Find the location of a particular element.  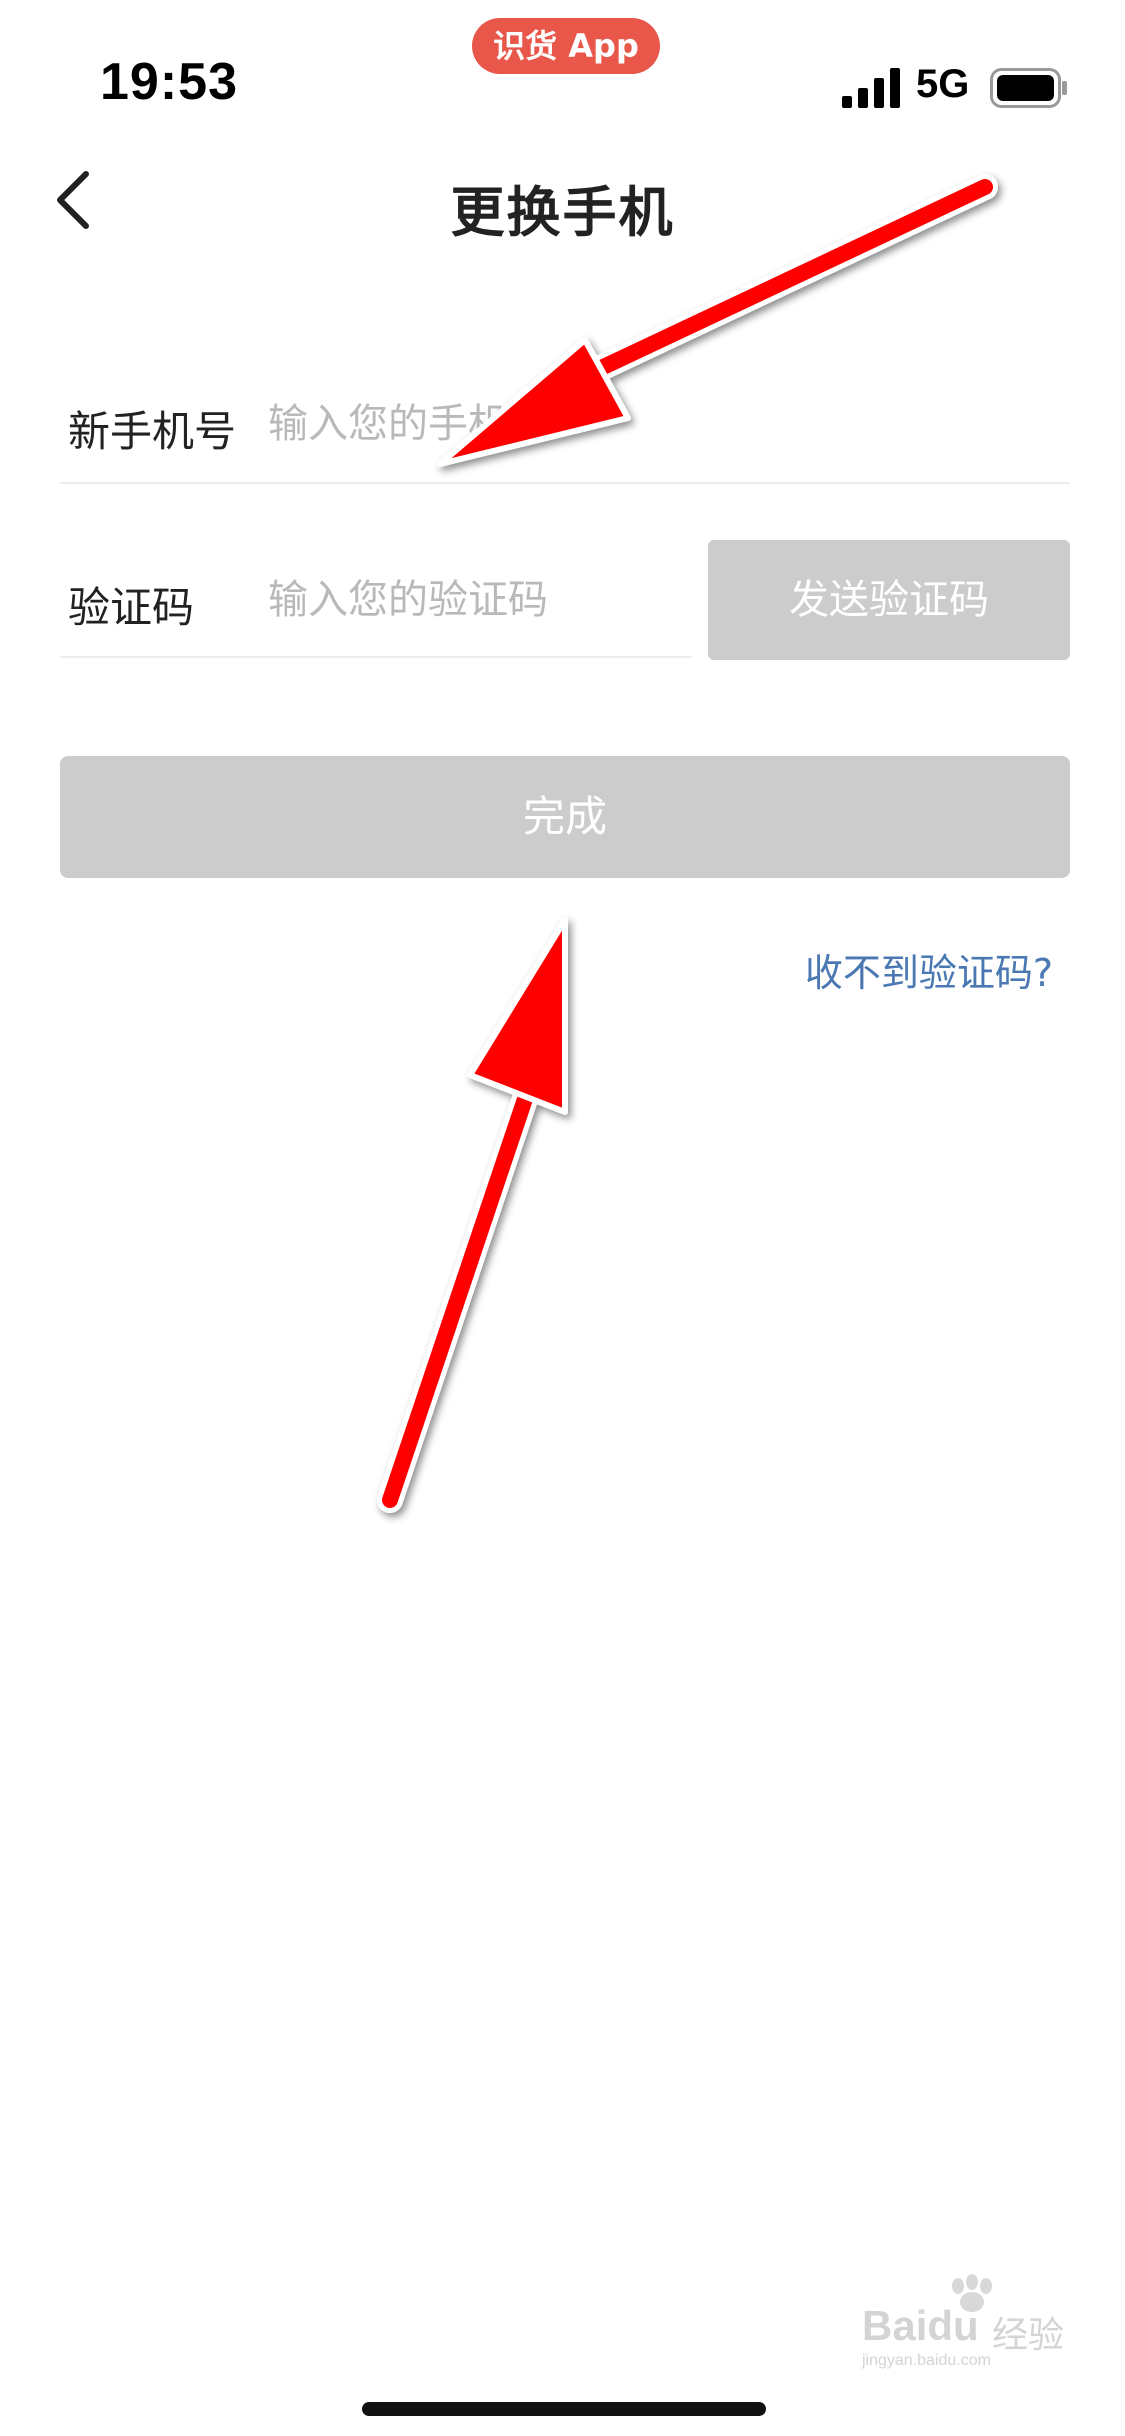

verification-code-input is located at coordinates (478, 600).